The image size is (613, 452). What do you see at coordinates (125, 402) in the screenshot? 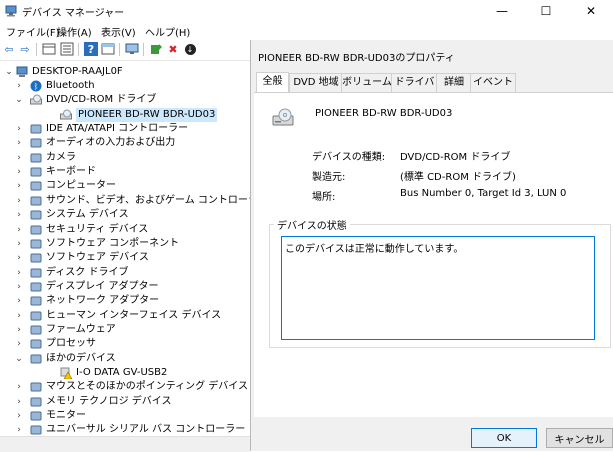
I see `tree-item: › メモリ テクノロジ デバイス` at bounding box center [125, 402].